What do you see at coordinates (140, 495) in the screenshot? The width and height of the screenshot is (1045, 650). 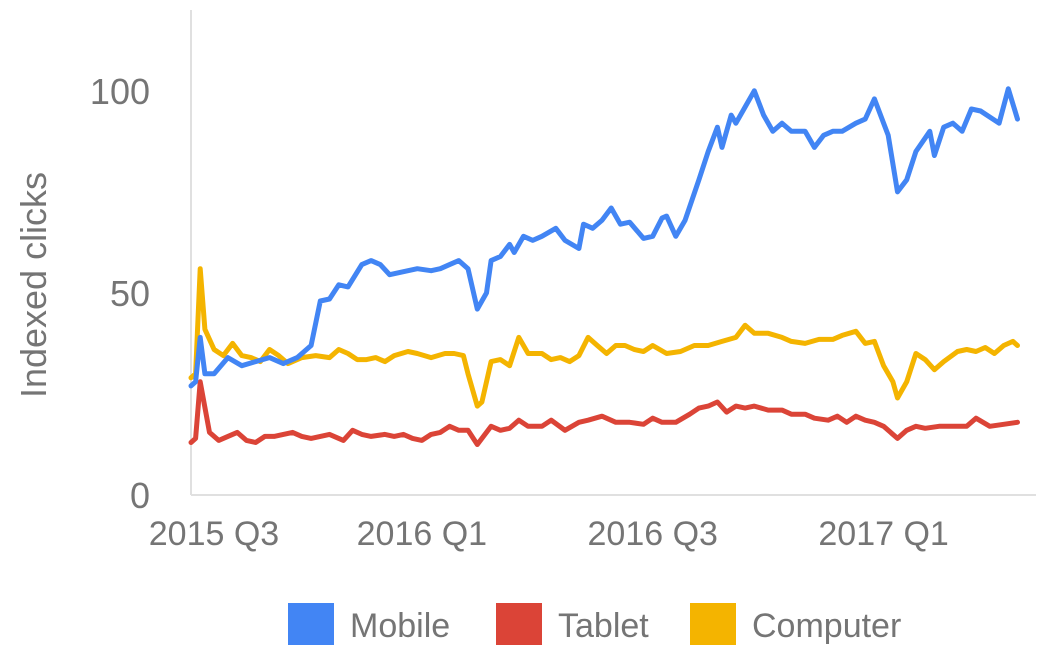 I see `y-tick-label: 0` at bounding box center [140, 495].